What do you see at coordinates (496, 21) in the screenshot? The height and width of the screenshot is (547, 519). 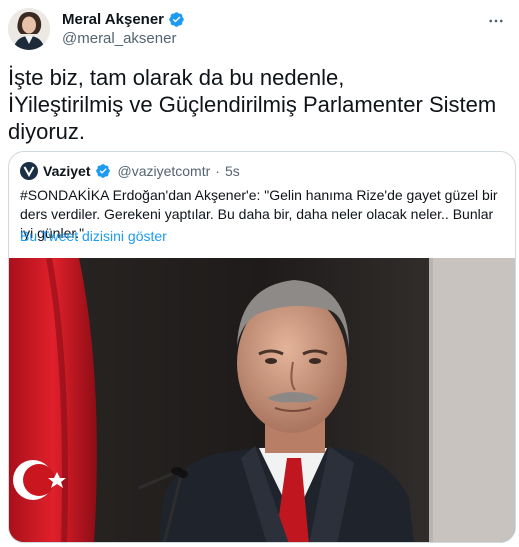 I see `more-options-icon` at bounding box center [496, 21].